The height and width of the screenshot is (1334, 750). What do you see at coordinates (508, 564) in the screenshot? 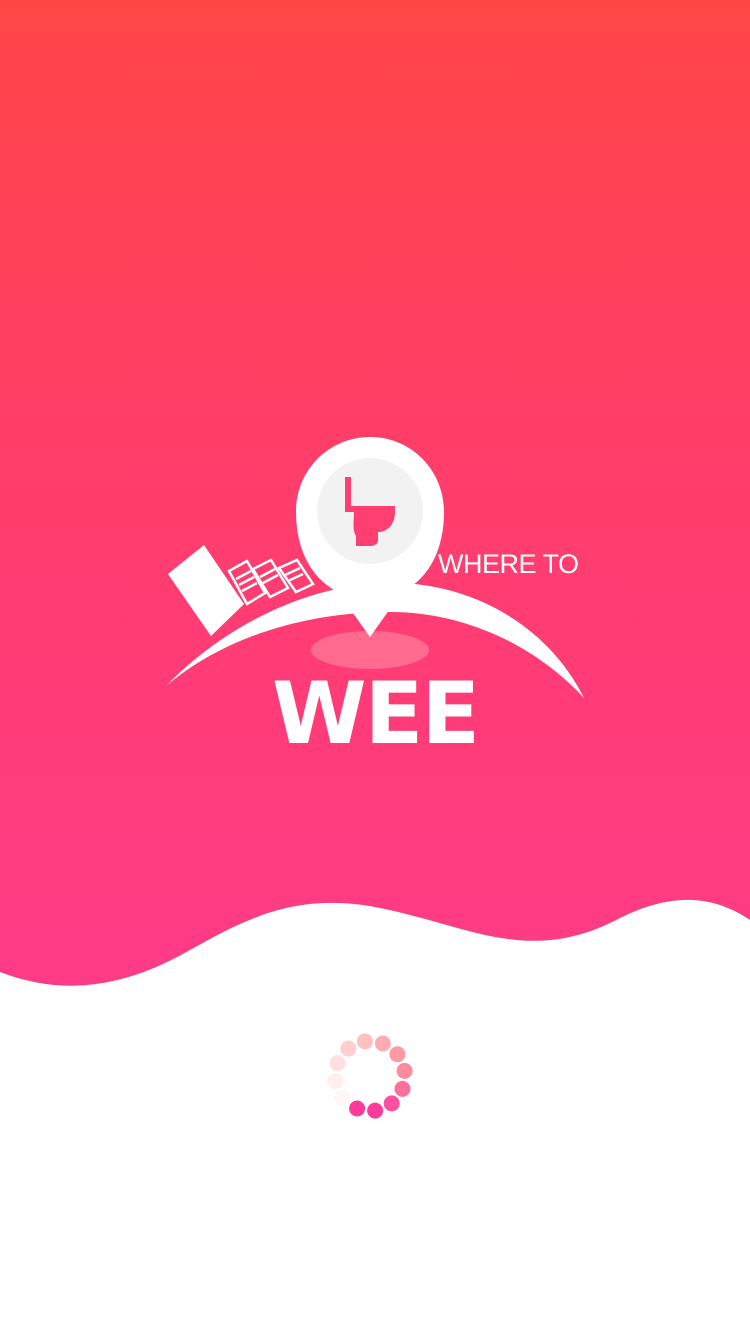
I see `tagline-text: WHERE TO` at bounding box center [508, 564].